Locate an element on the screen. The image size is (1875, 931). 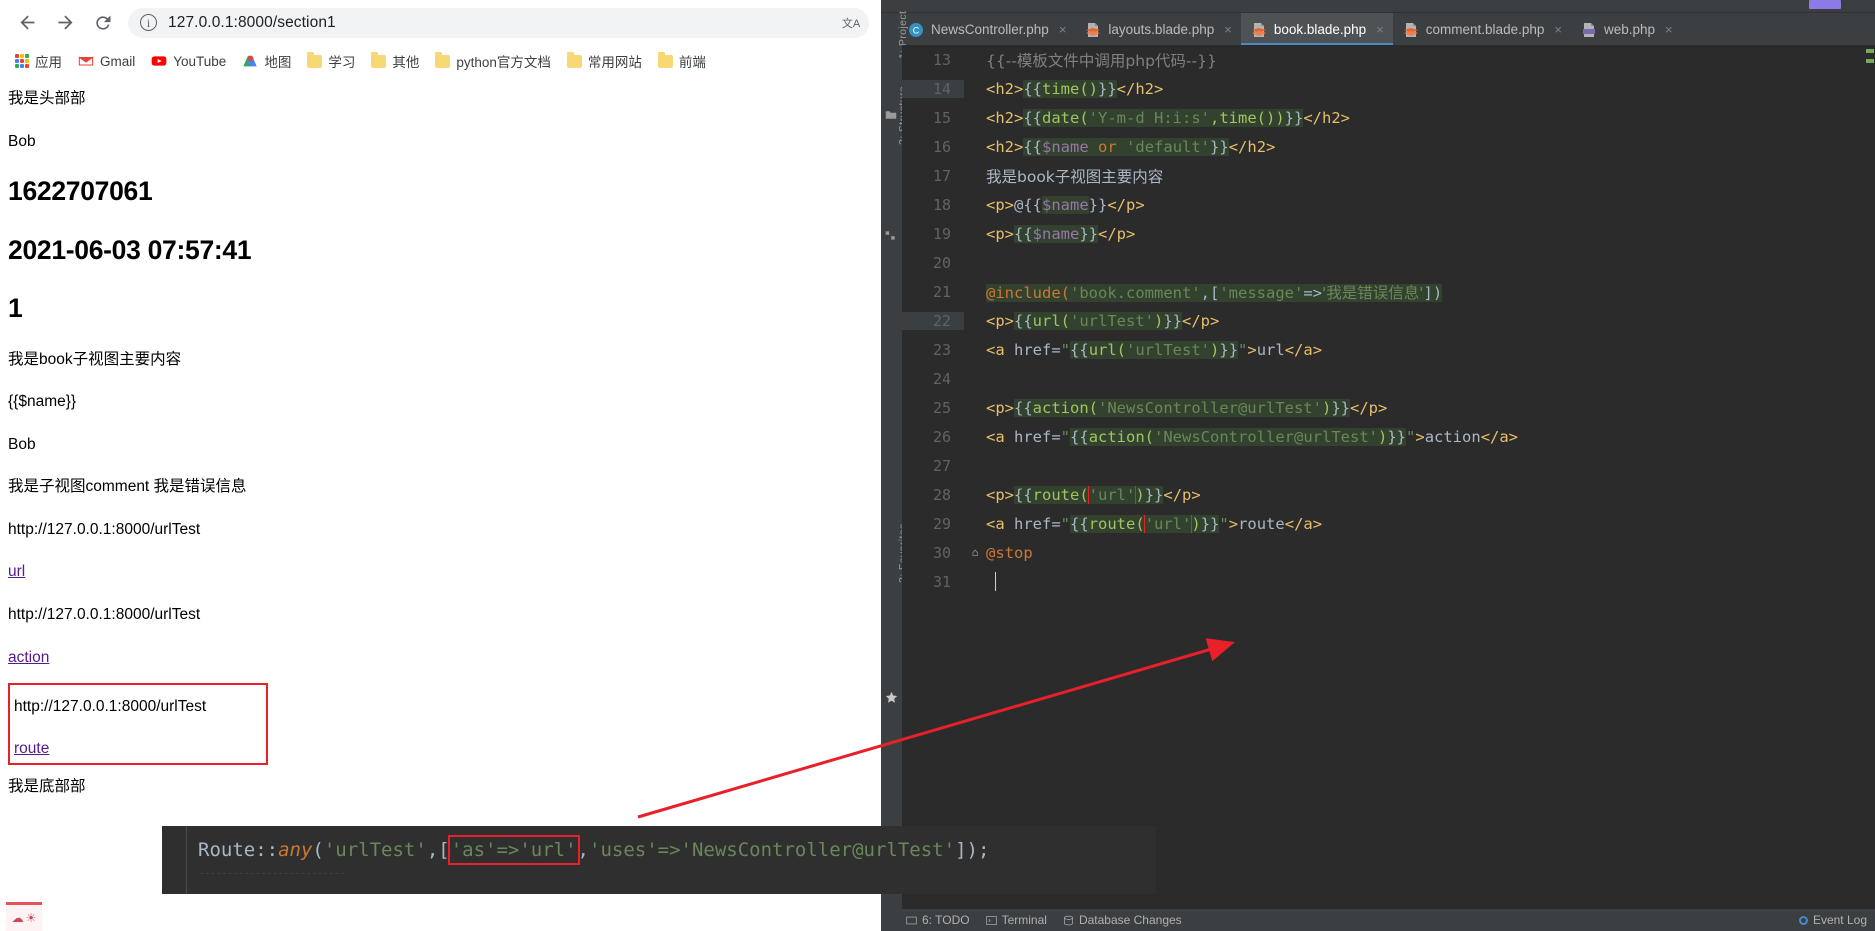
bookmark-youtube: YouTube is located at coordinates (188, 61).